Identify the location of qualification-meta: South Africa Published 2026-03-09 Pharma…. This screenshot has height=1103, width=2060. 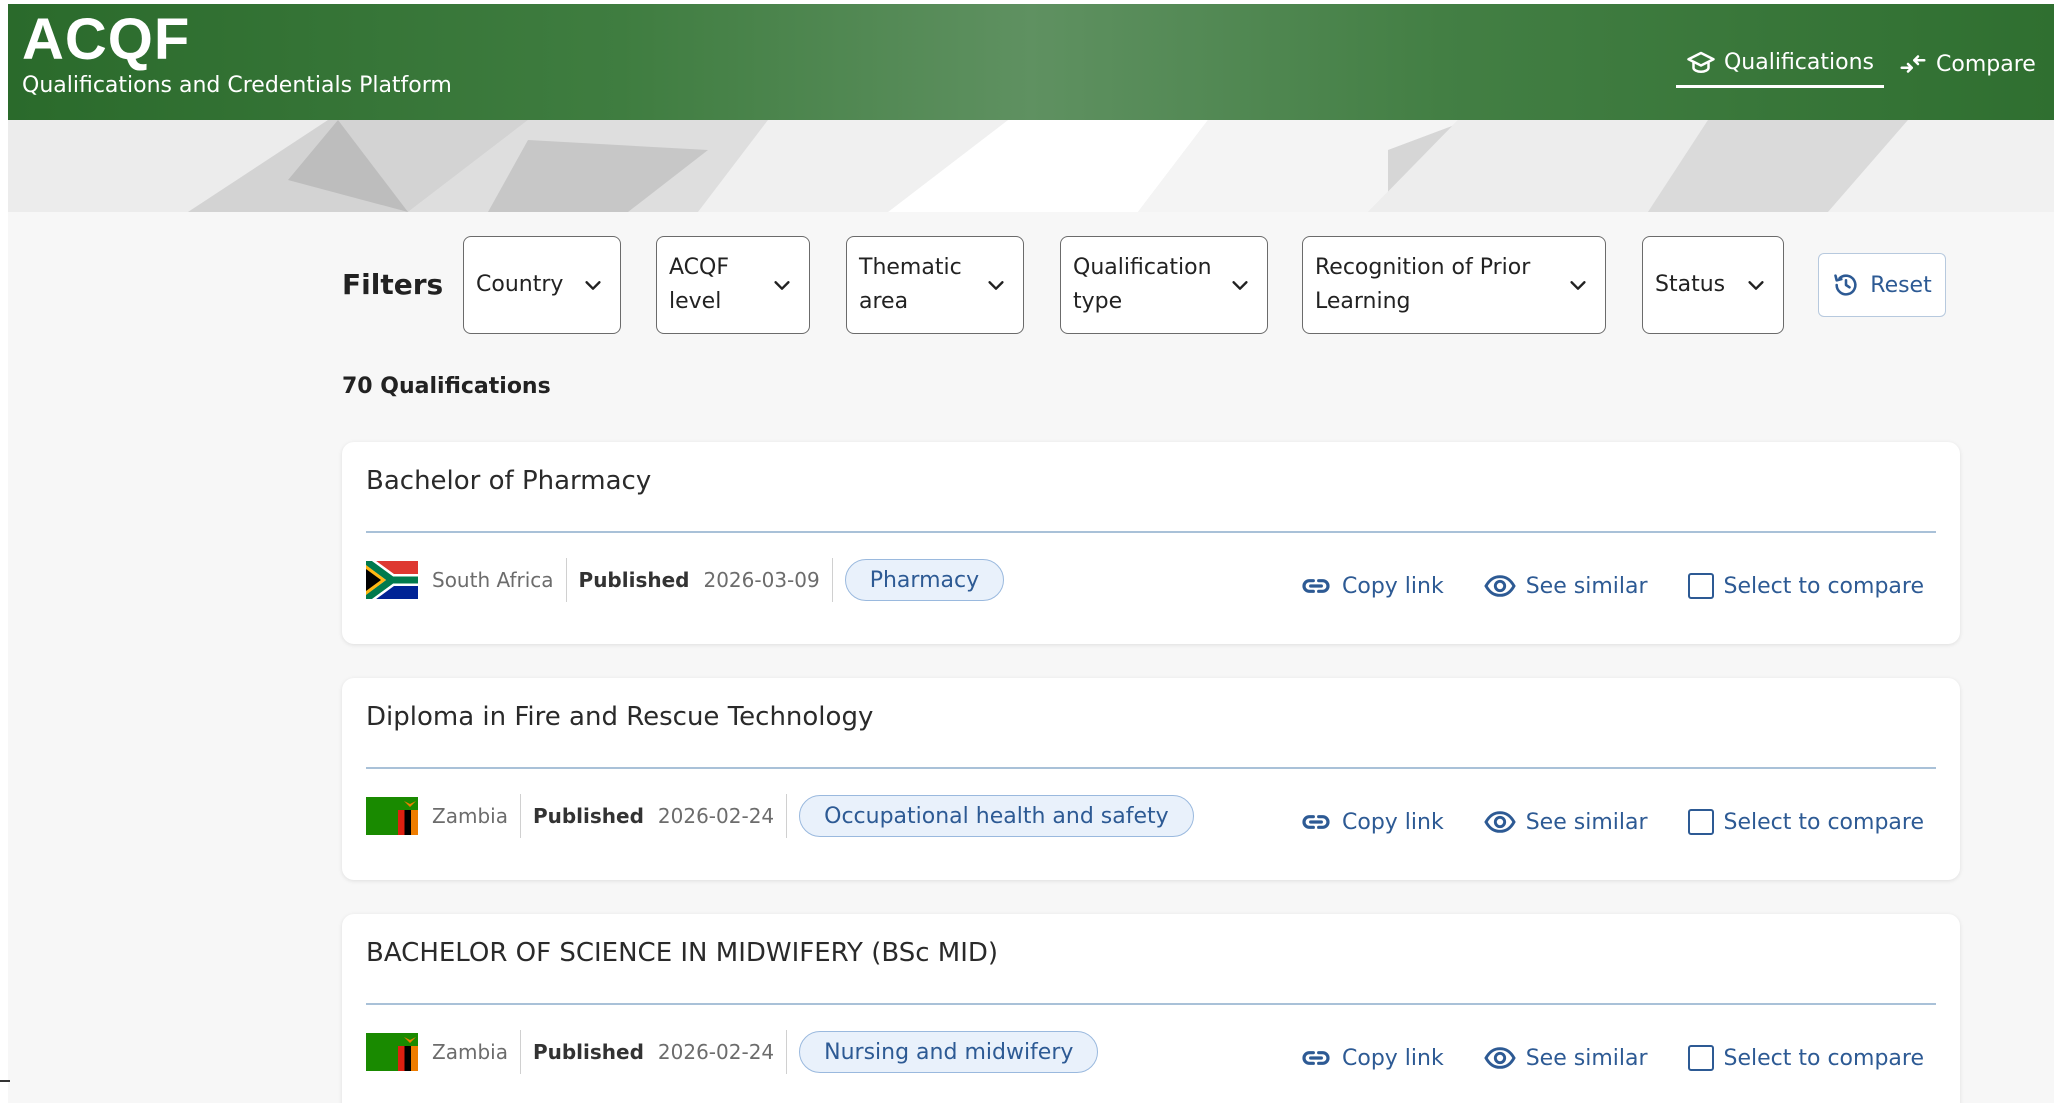
(685, 580).